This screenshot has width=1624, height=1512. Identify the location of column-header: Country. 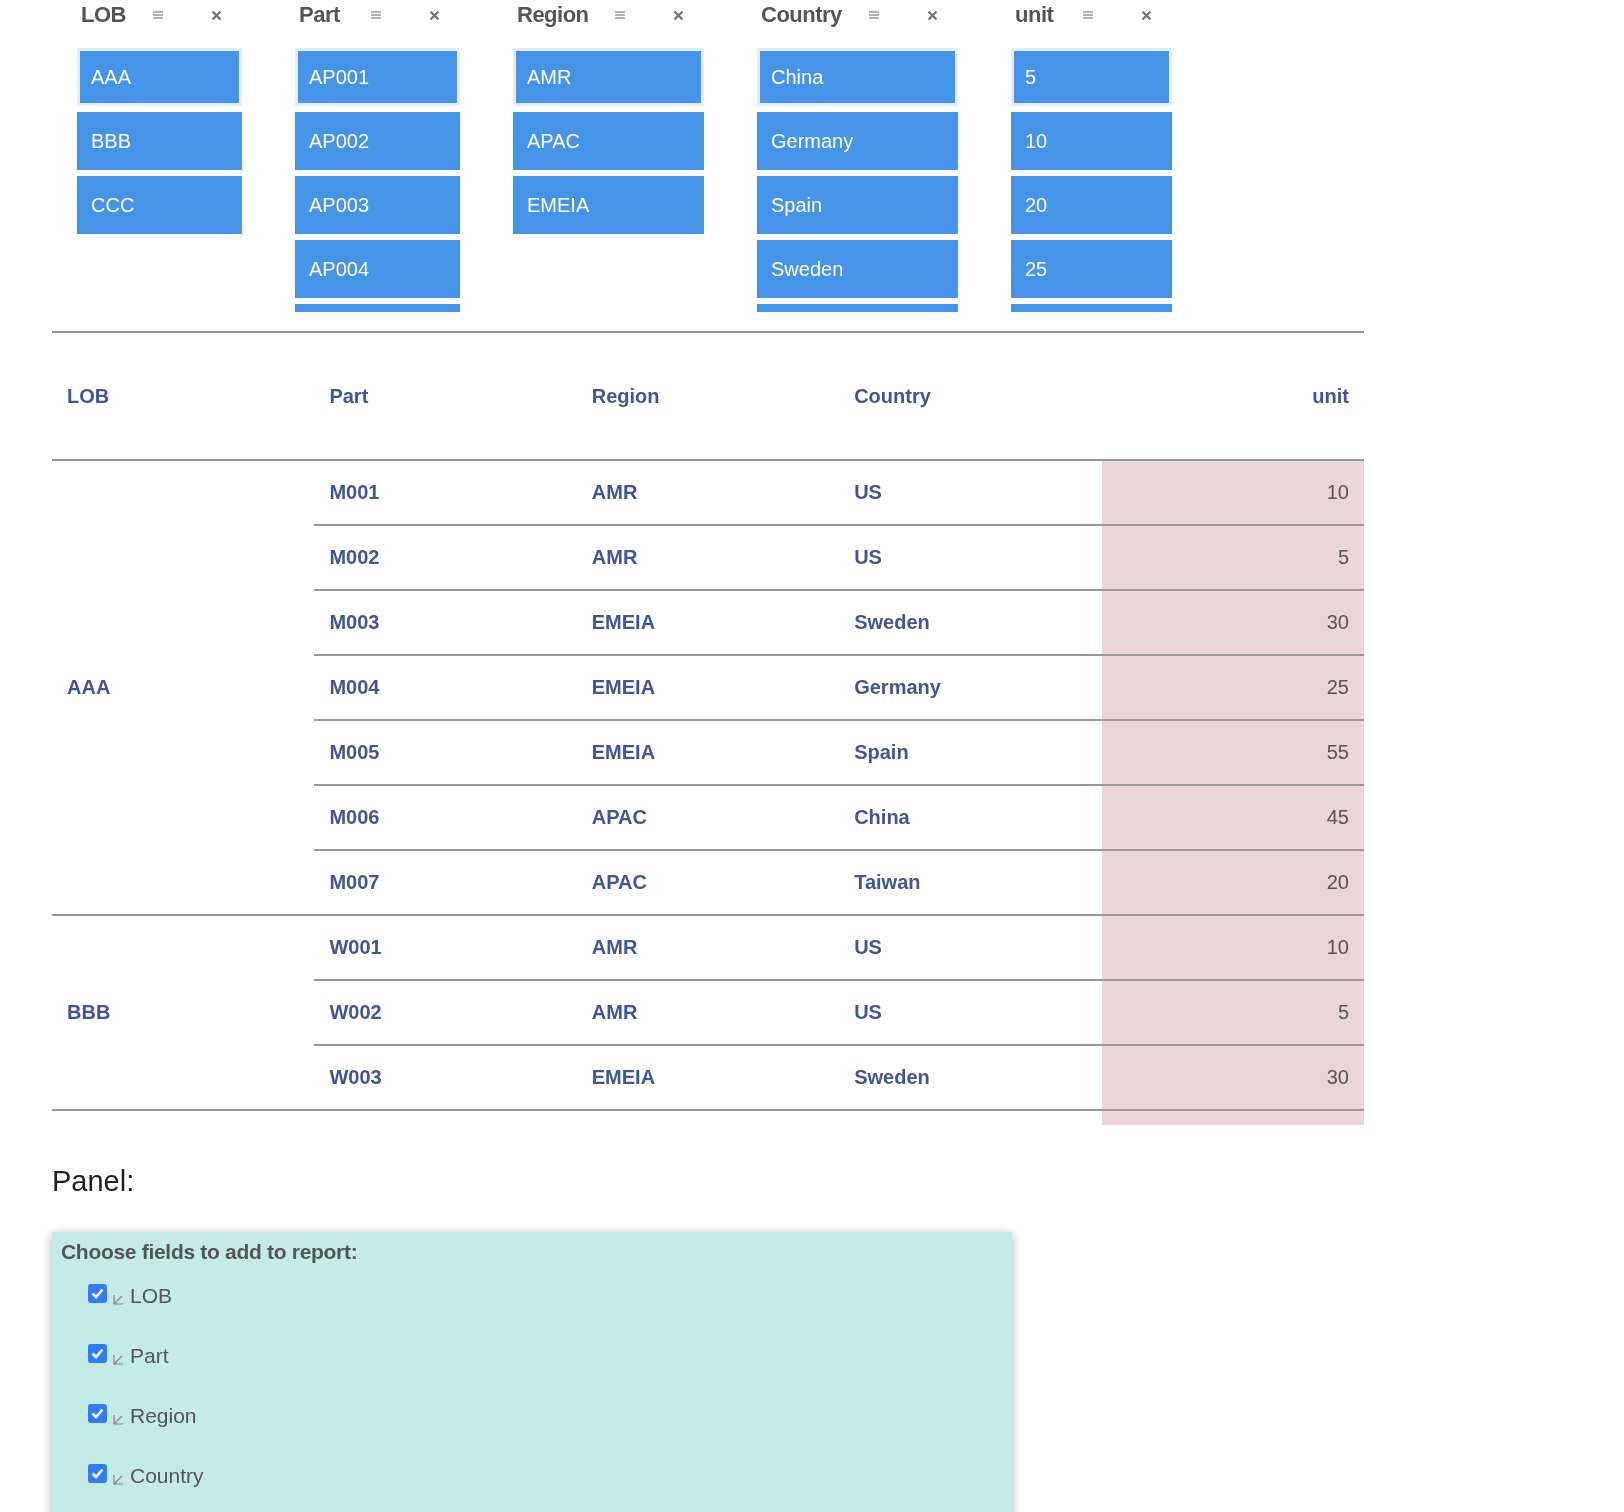
(892, 395).